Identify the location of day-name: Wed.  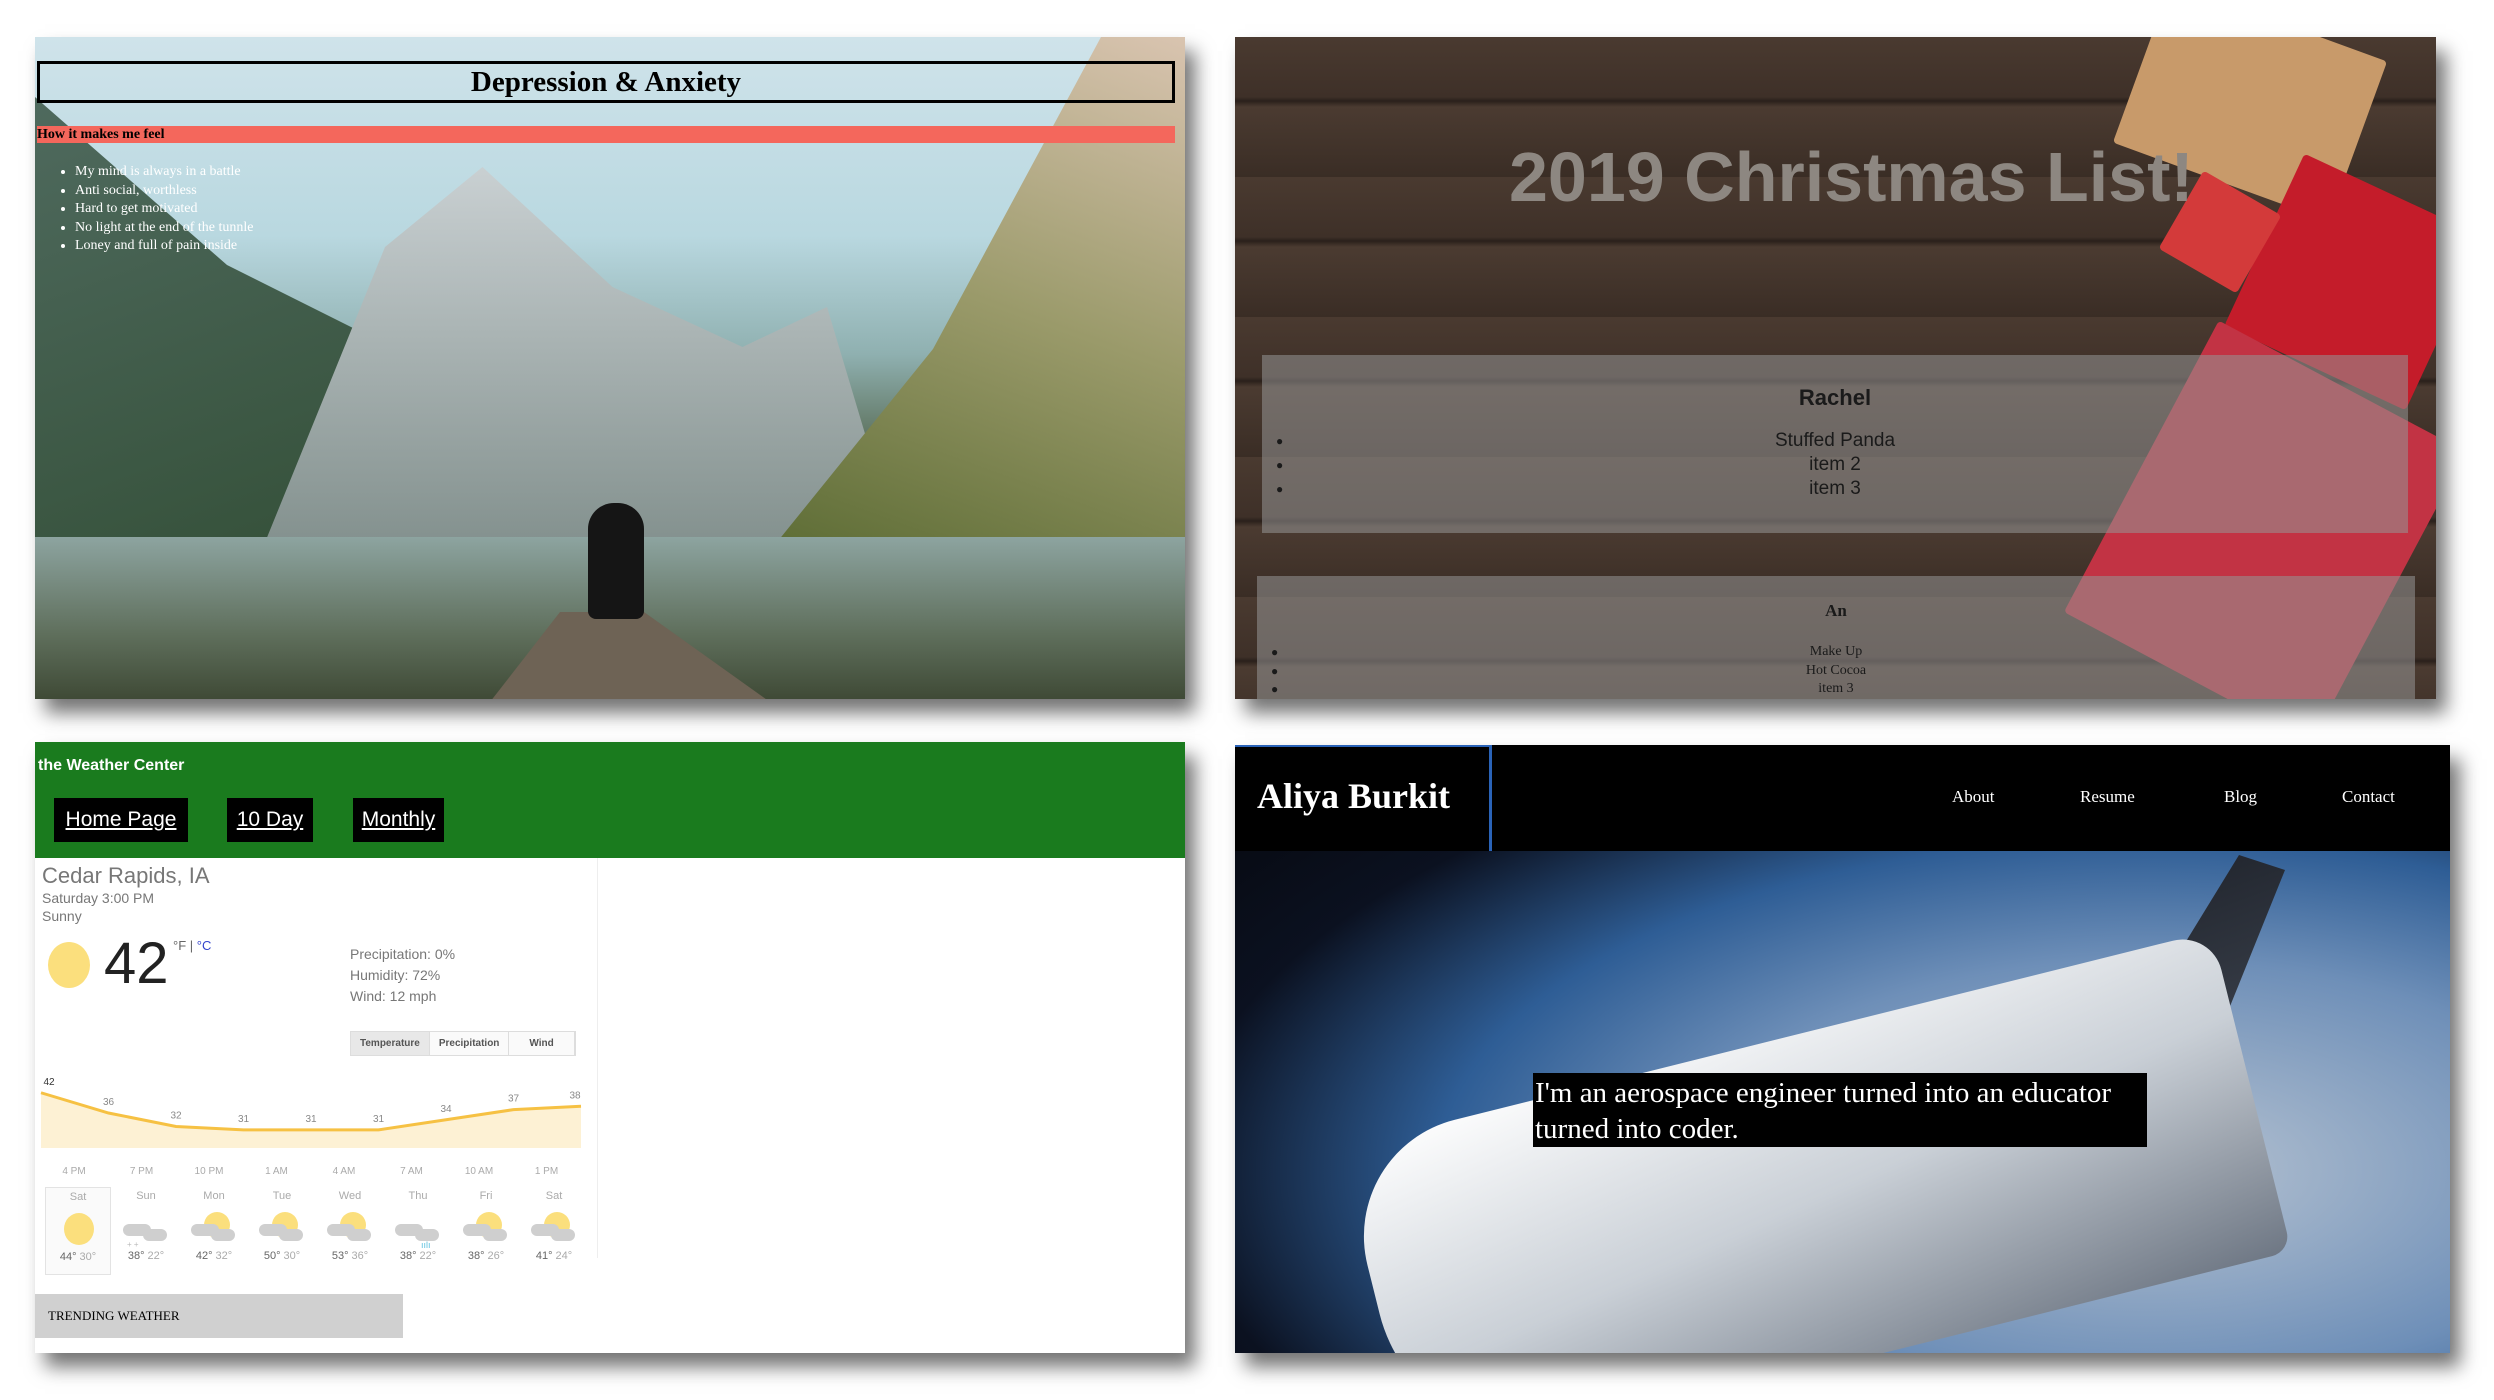
(350, 1196).